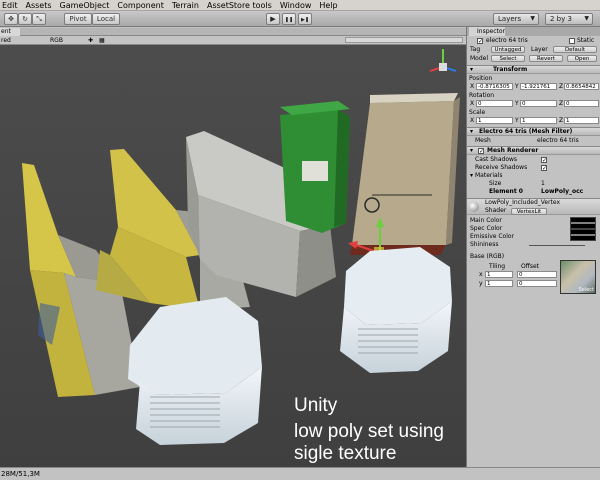 The width and height of the screenshot is (600, 480). I want to click on scene-tab-strip: ent, so click(233, 32).